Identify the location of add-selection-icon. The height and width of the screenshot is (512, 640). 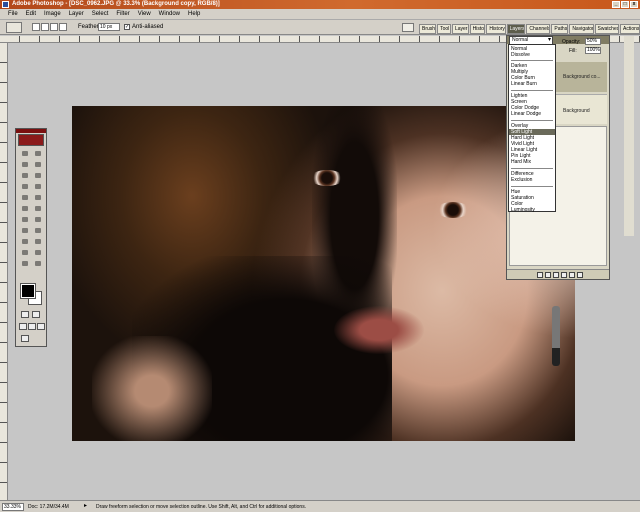
(45, 27).